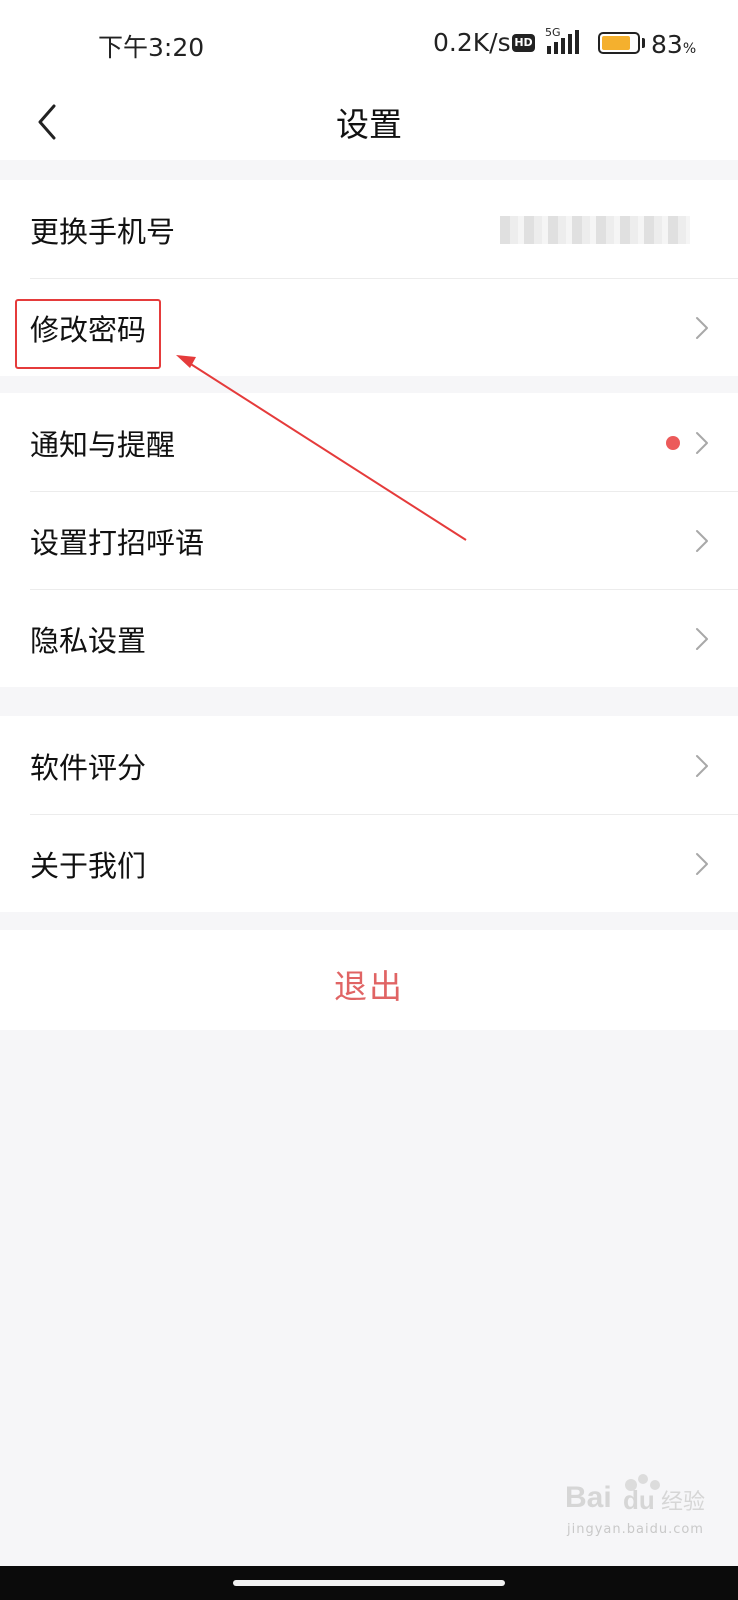 This screenshot has width=738, height=1600. What do you see at coordinates (369, 229) in the screenshot?
I see `settings-item-change-phone: 更换手机号` at bounding box center [369, 229].